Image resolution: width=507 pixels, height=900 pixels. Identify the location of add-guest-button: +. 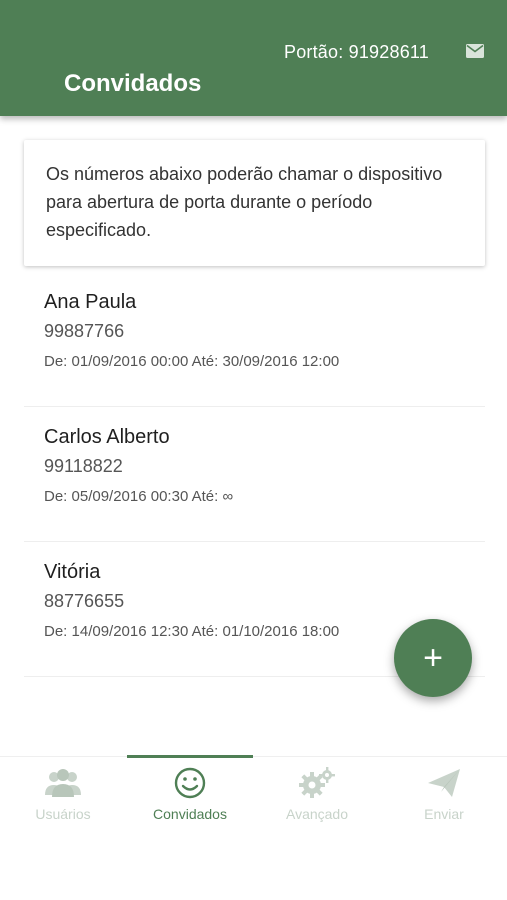
(433, 658).